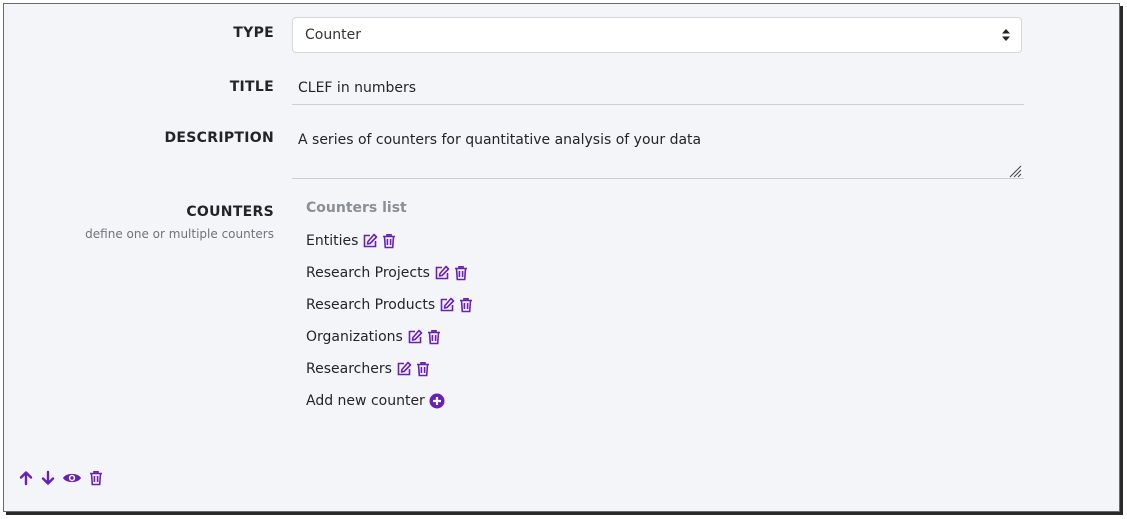 Image resolution: width=1127 pixels, height=519 pixels. What do you see at coordinates (371, 305) in the screenshot?
I see `counter-name: Research Products` at bounding box center [371, 305].